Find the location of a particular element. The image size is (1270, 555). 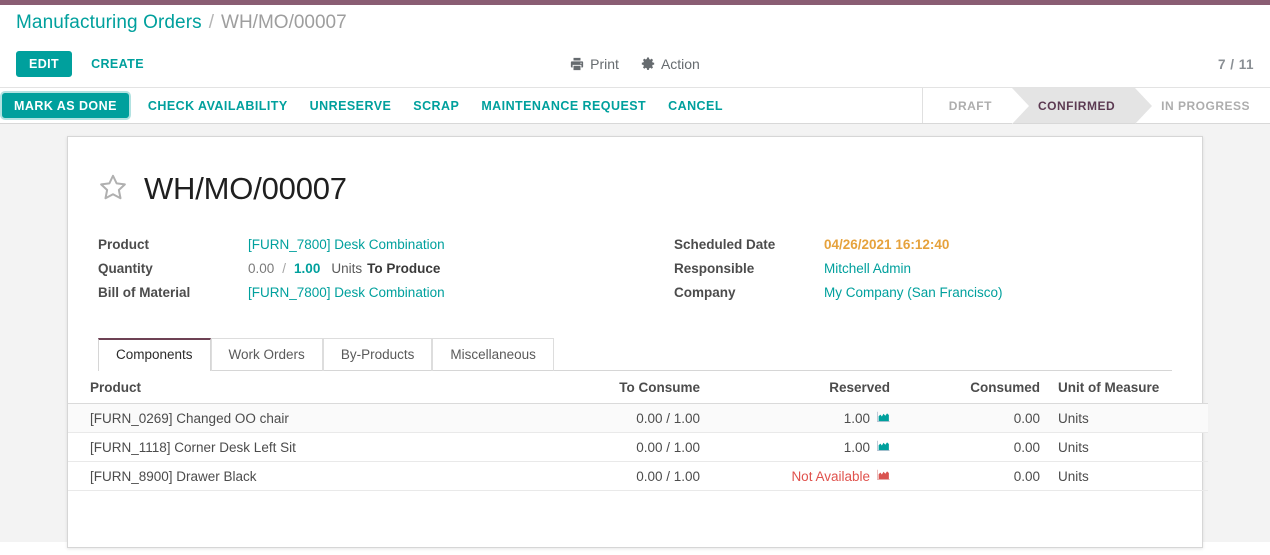

quantity-uom: Units is located at coordinates (347, 268).